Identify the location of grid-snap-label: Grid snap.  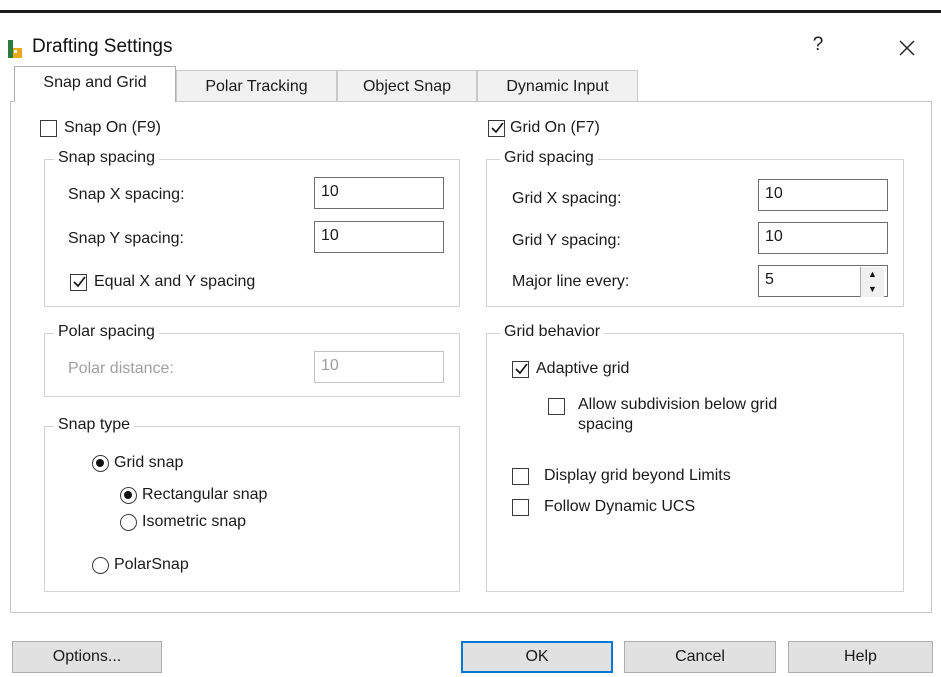
(149, 462).